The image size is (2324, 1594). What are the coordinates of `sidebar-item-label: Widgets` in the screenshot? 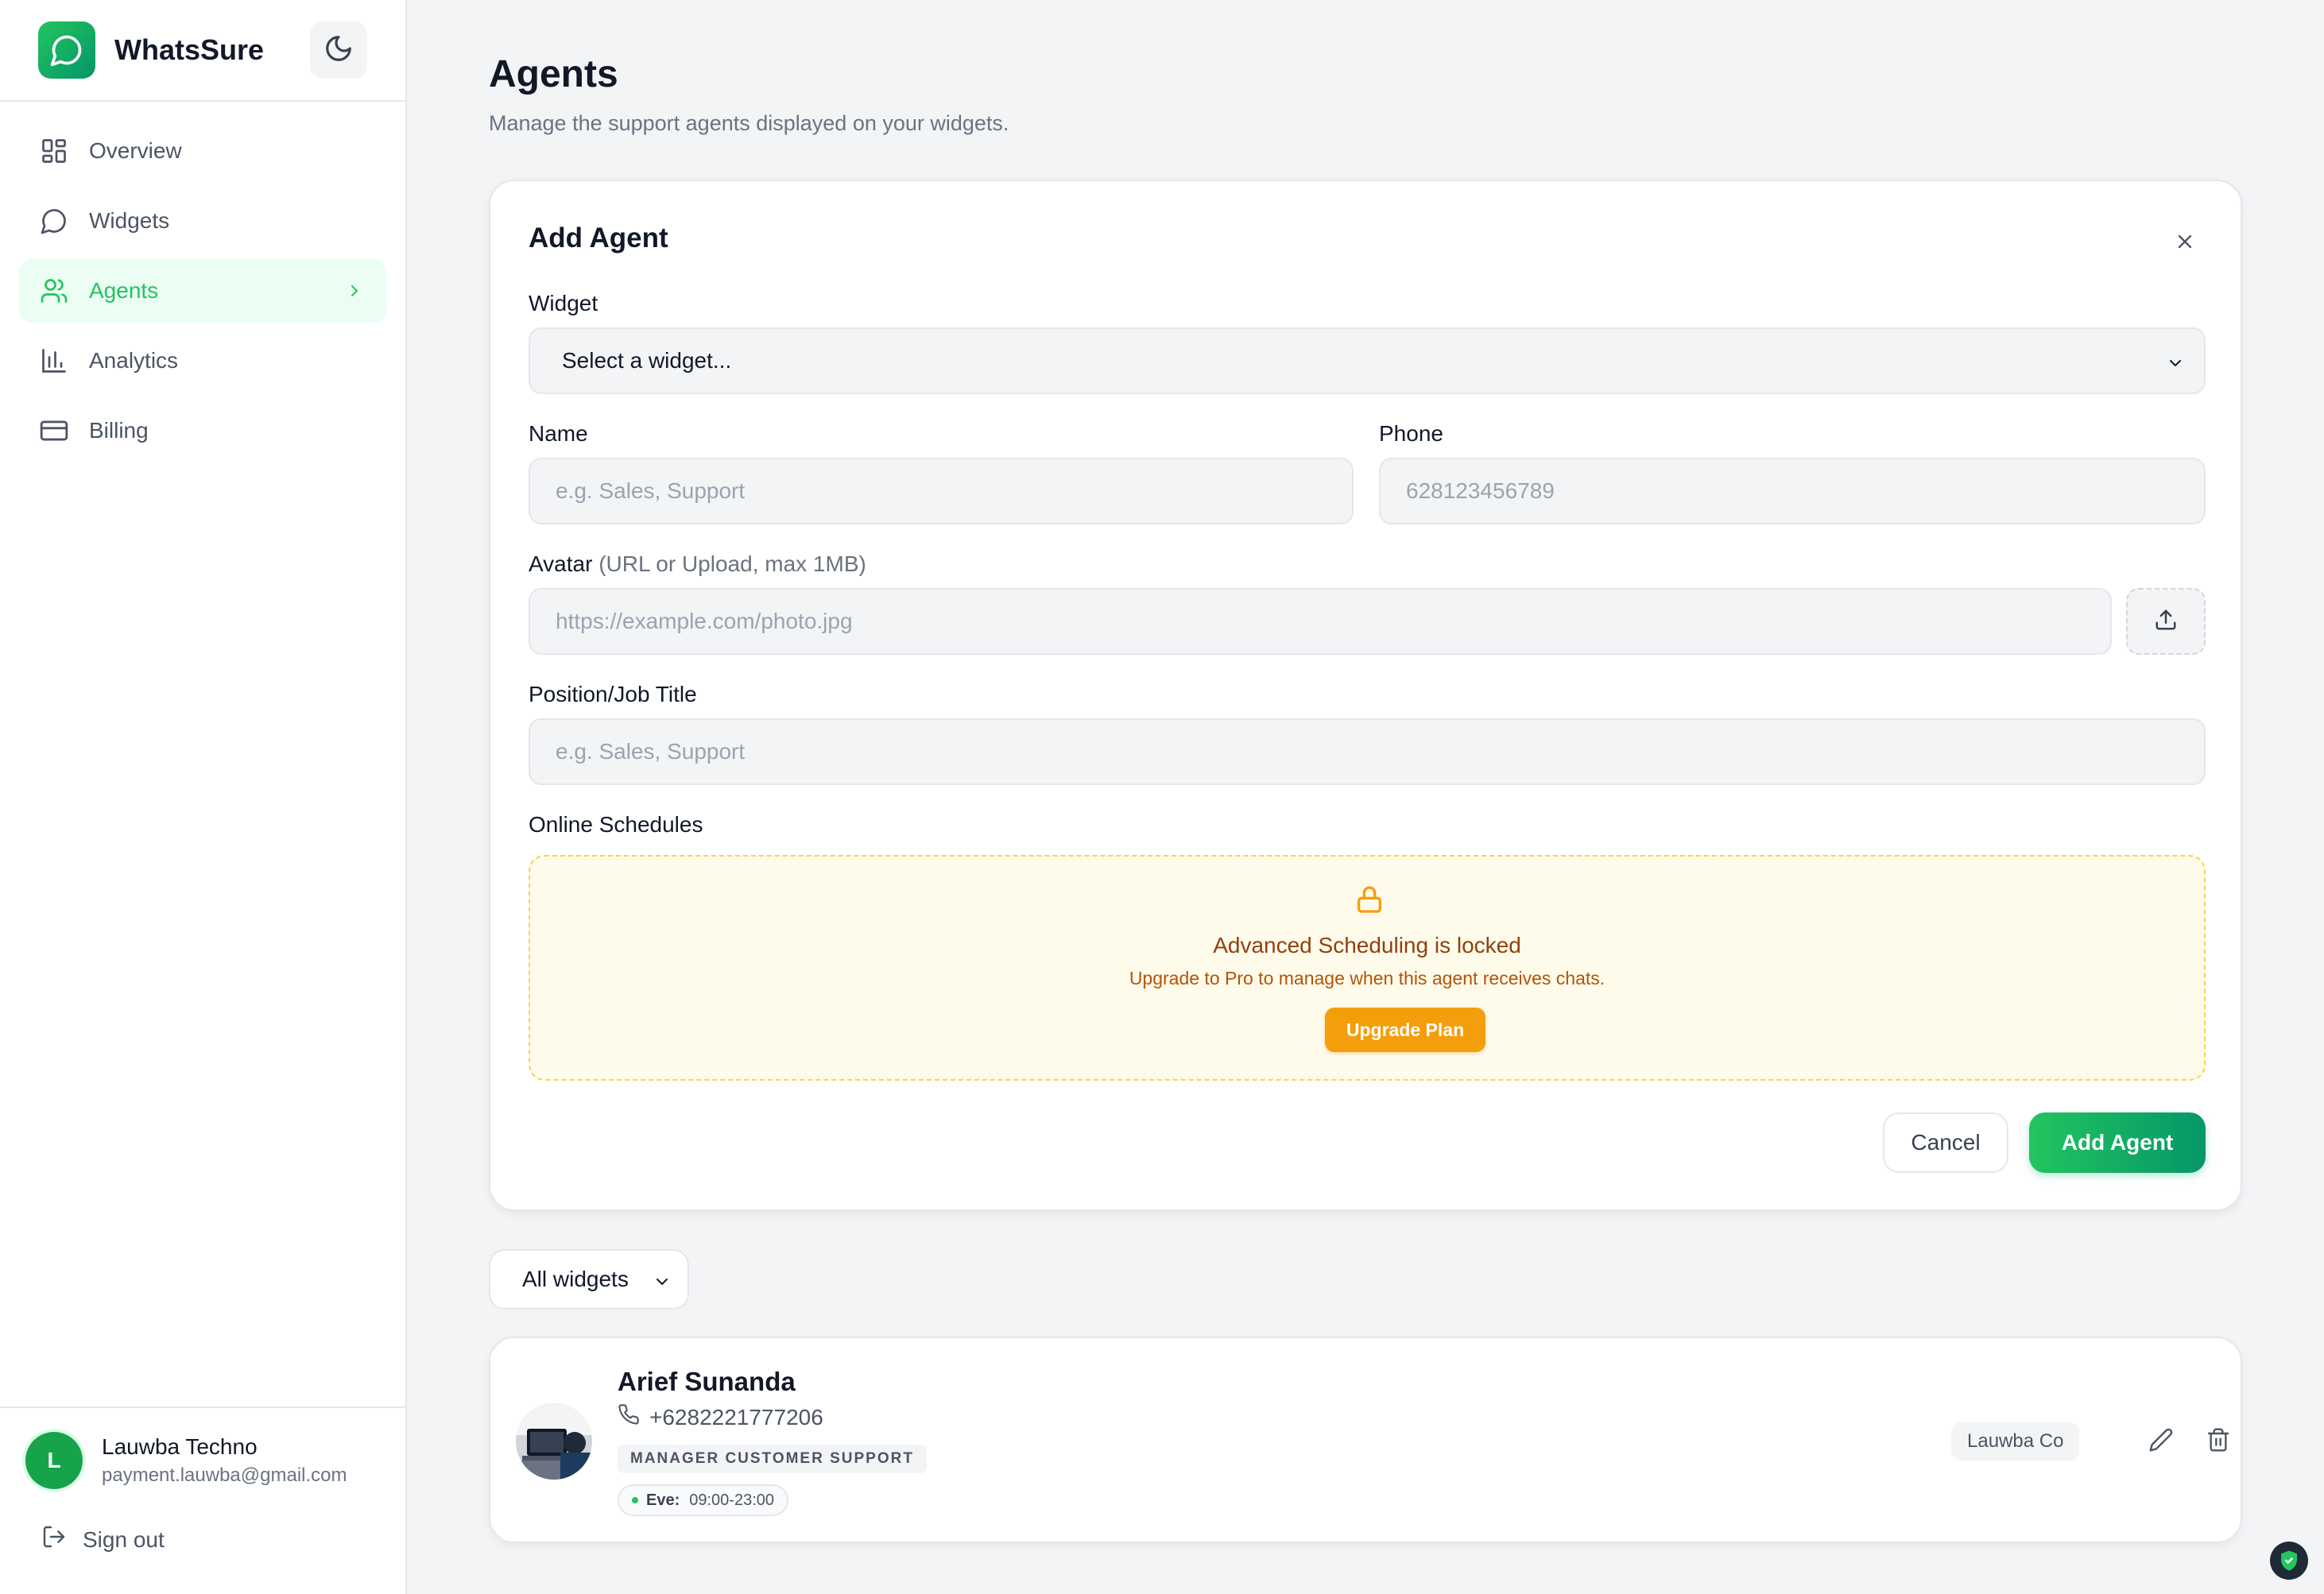 It's located at (129, 220).